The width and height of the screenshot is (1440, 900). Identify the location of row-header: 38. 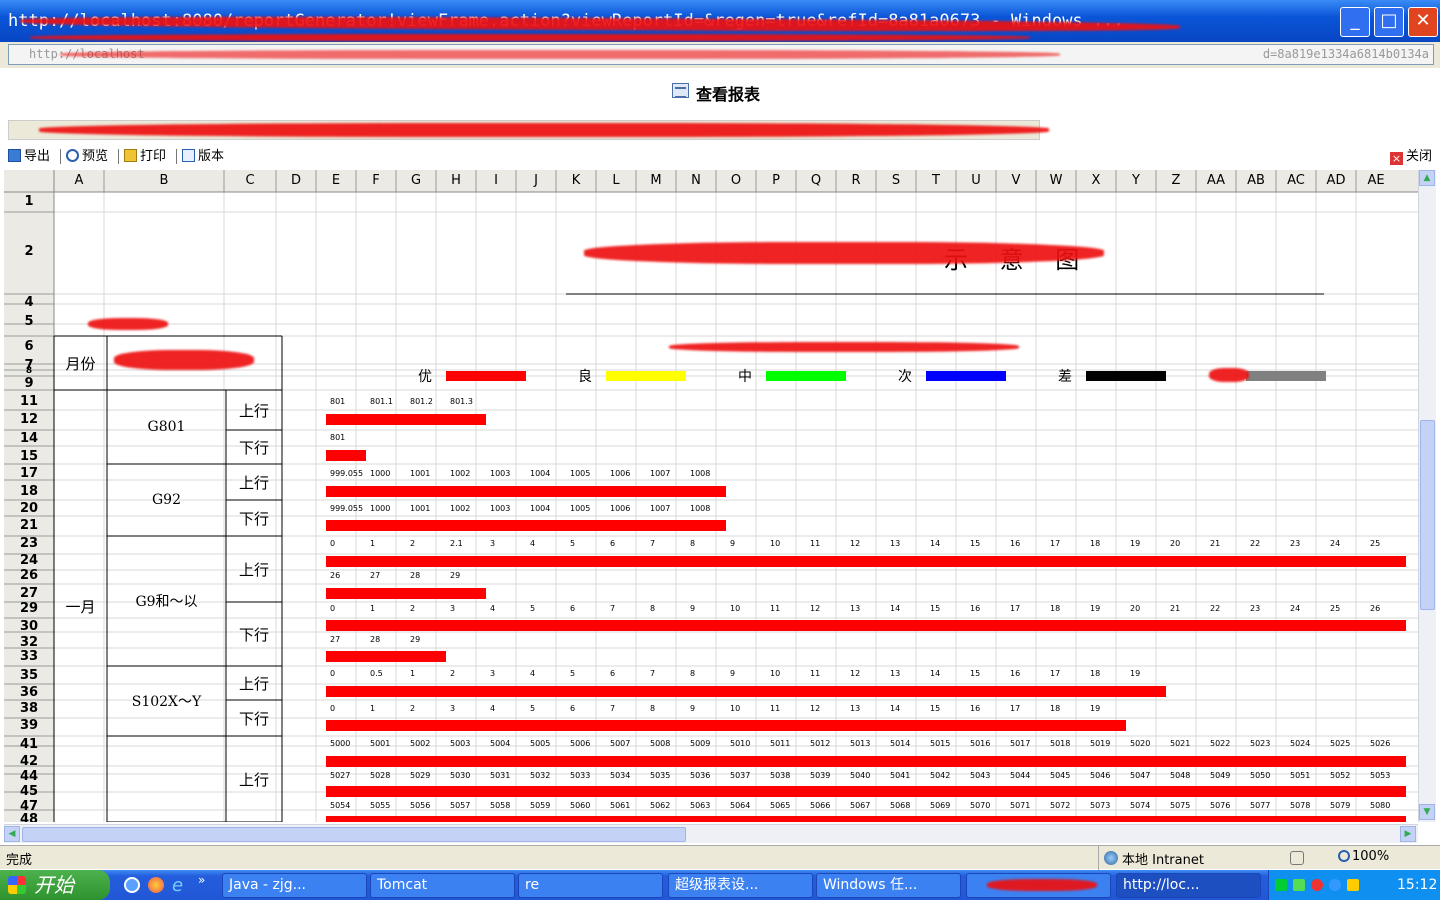
(29, 709).